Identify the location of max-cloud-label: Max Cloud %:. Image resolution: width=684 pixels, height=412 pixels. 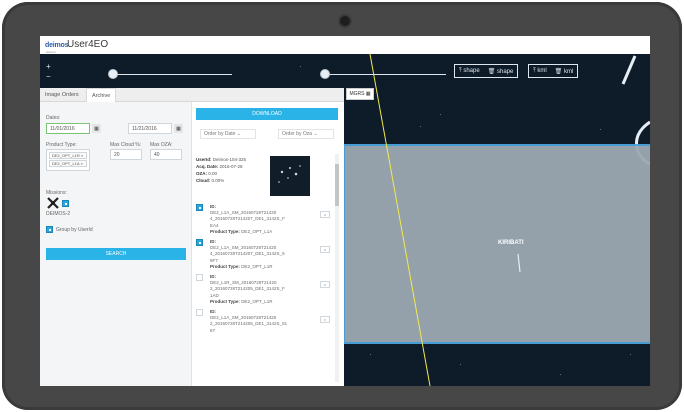
(126, 145).